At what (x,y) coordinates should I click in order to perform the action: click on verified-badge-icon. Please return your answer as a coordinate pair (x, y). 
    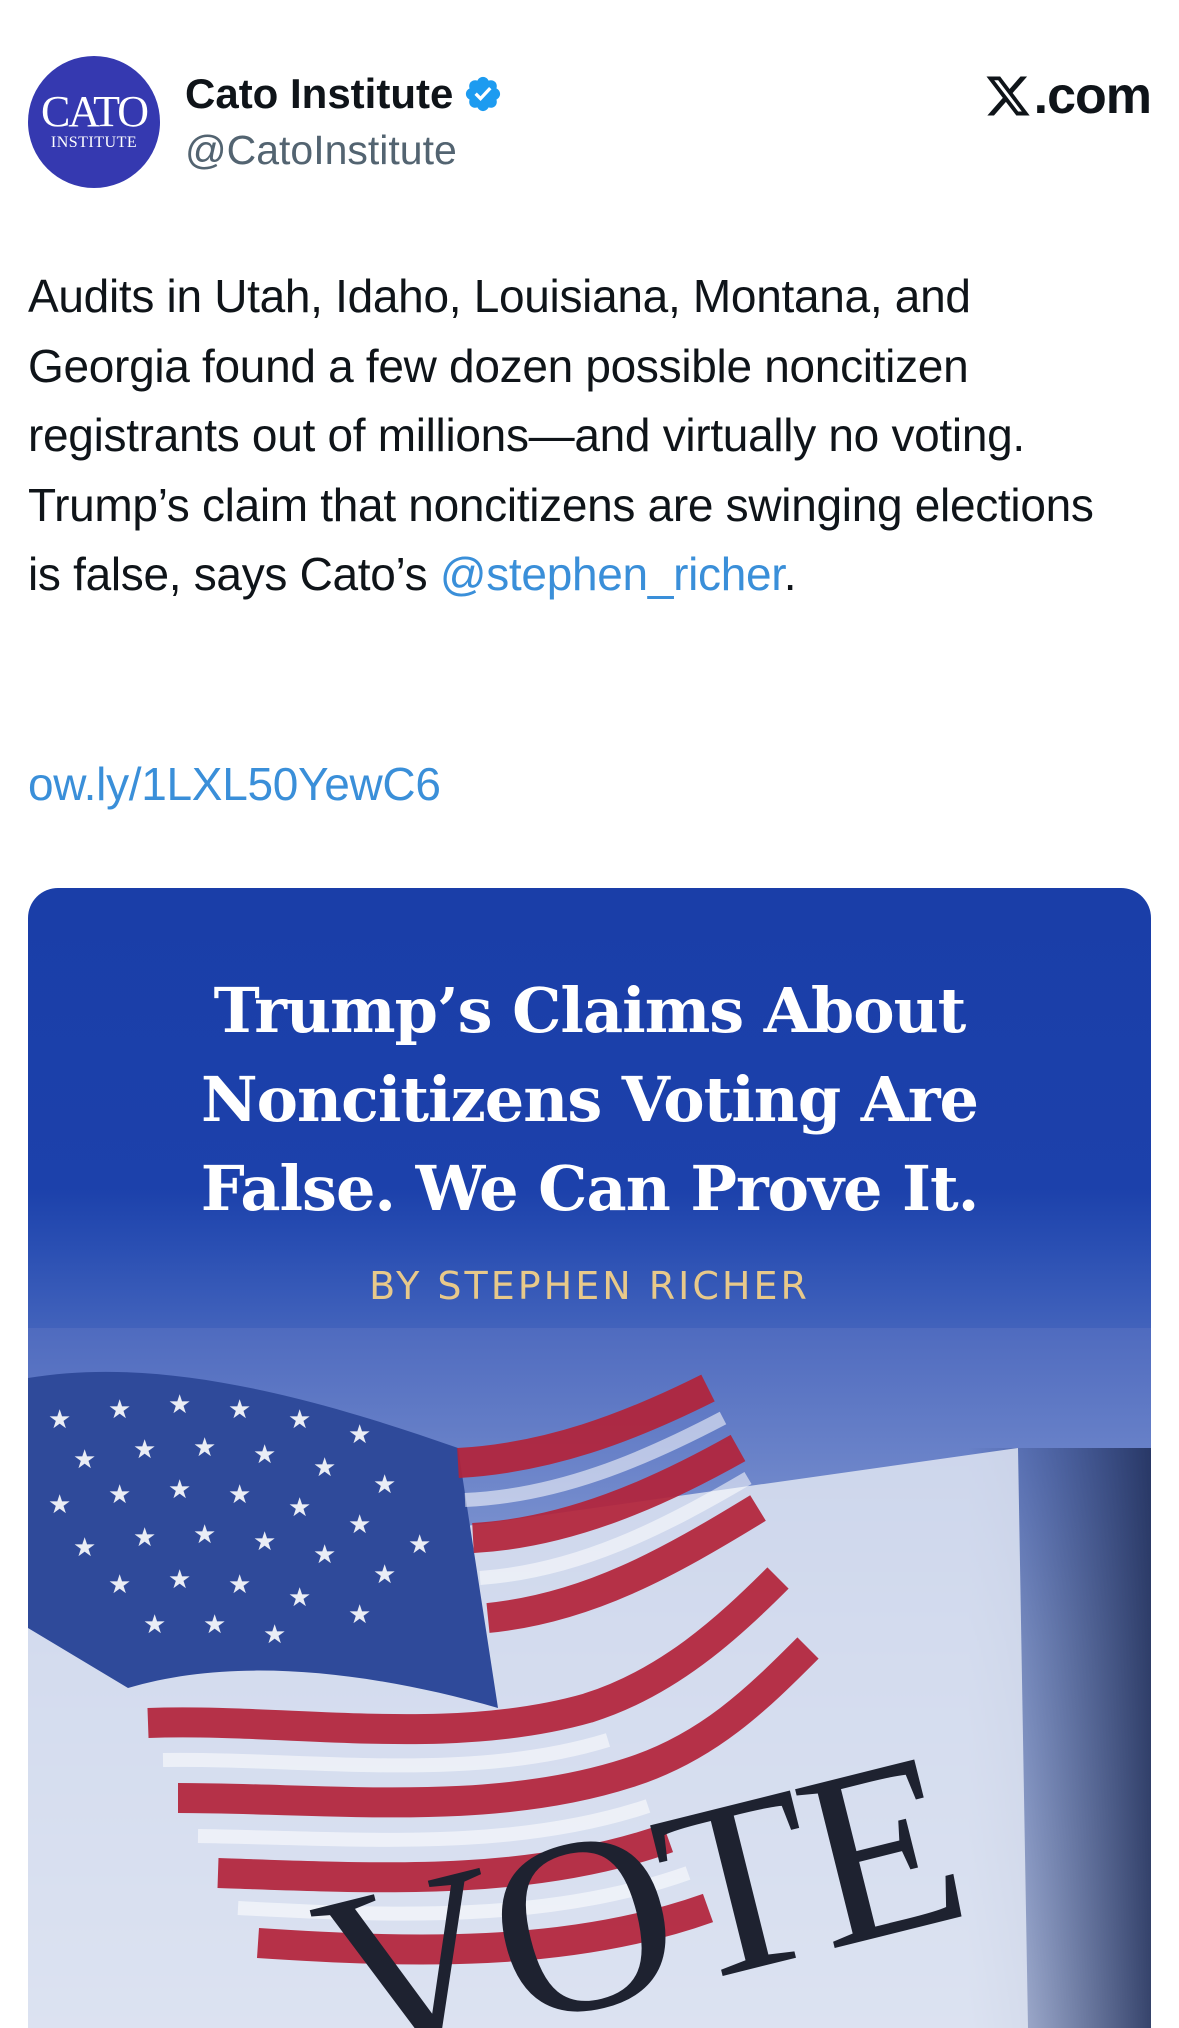
    Looking at the image, I should click on (483, 94).